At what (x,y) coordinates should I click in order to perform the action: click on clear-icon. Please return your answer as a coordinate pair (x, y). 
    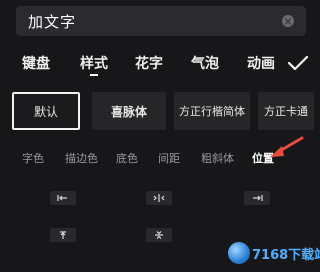
    Looking at the image, I should click on (288, 21).